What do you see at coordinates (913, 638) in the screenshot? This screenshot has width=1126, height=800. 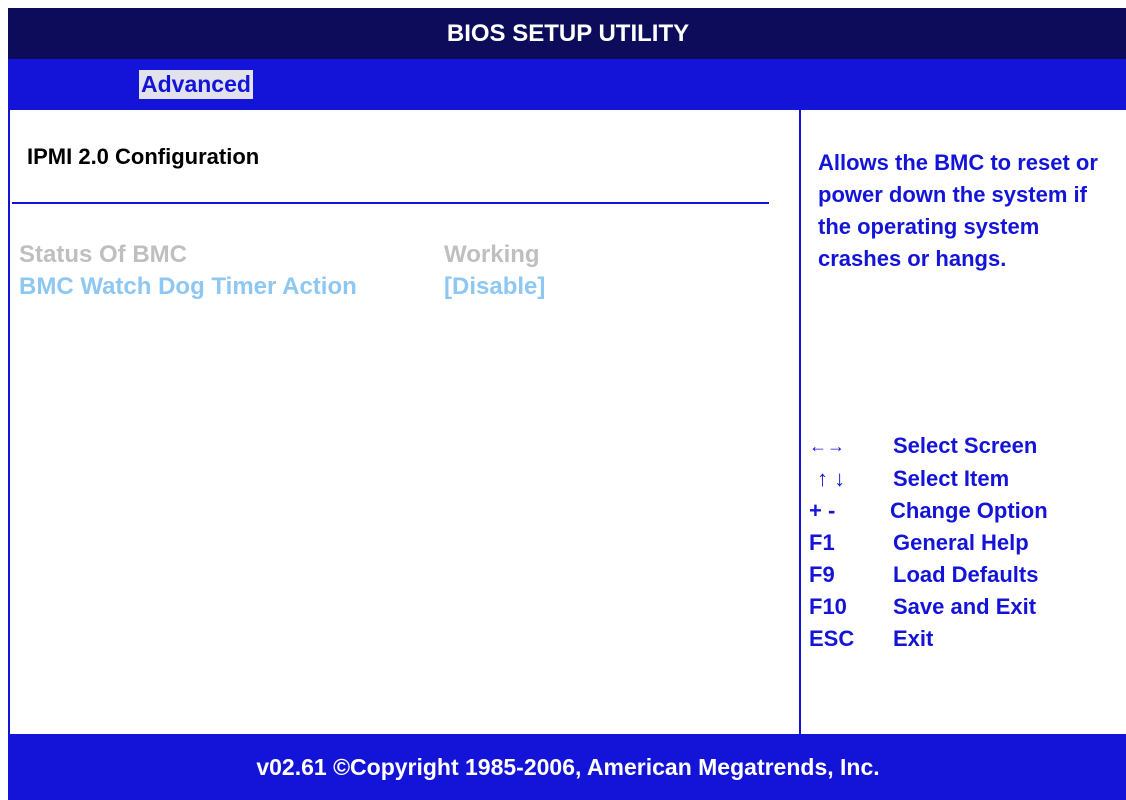 I see `key-hint-label: Exit` at bounding box center [913, 638].